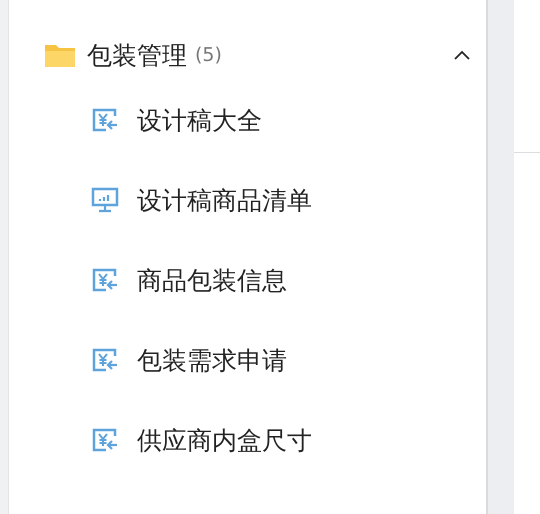 The height and width of the screenshot is (514, 540). I want to click on menu-item: 供应商内盒尺寸, so click(224, 440).